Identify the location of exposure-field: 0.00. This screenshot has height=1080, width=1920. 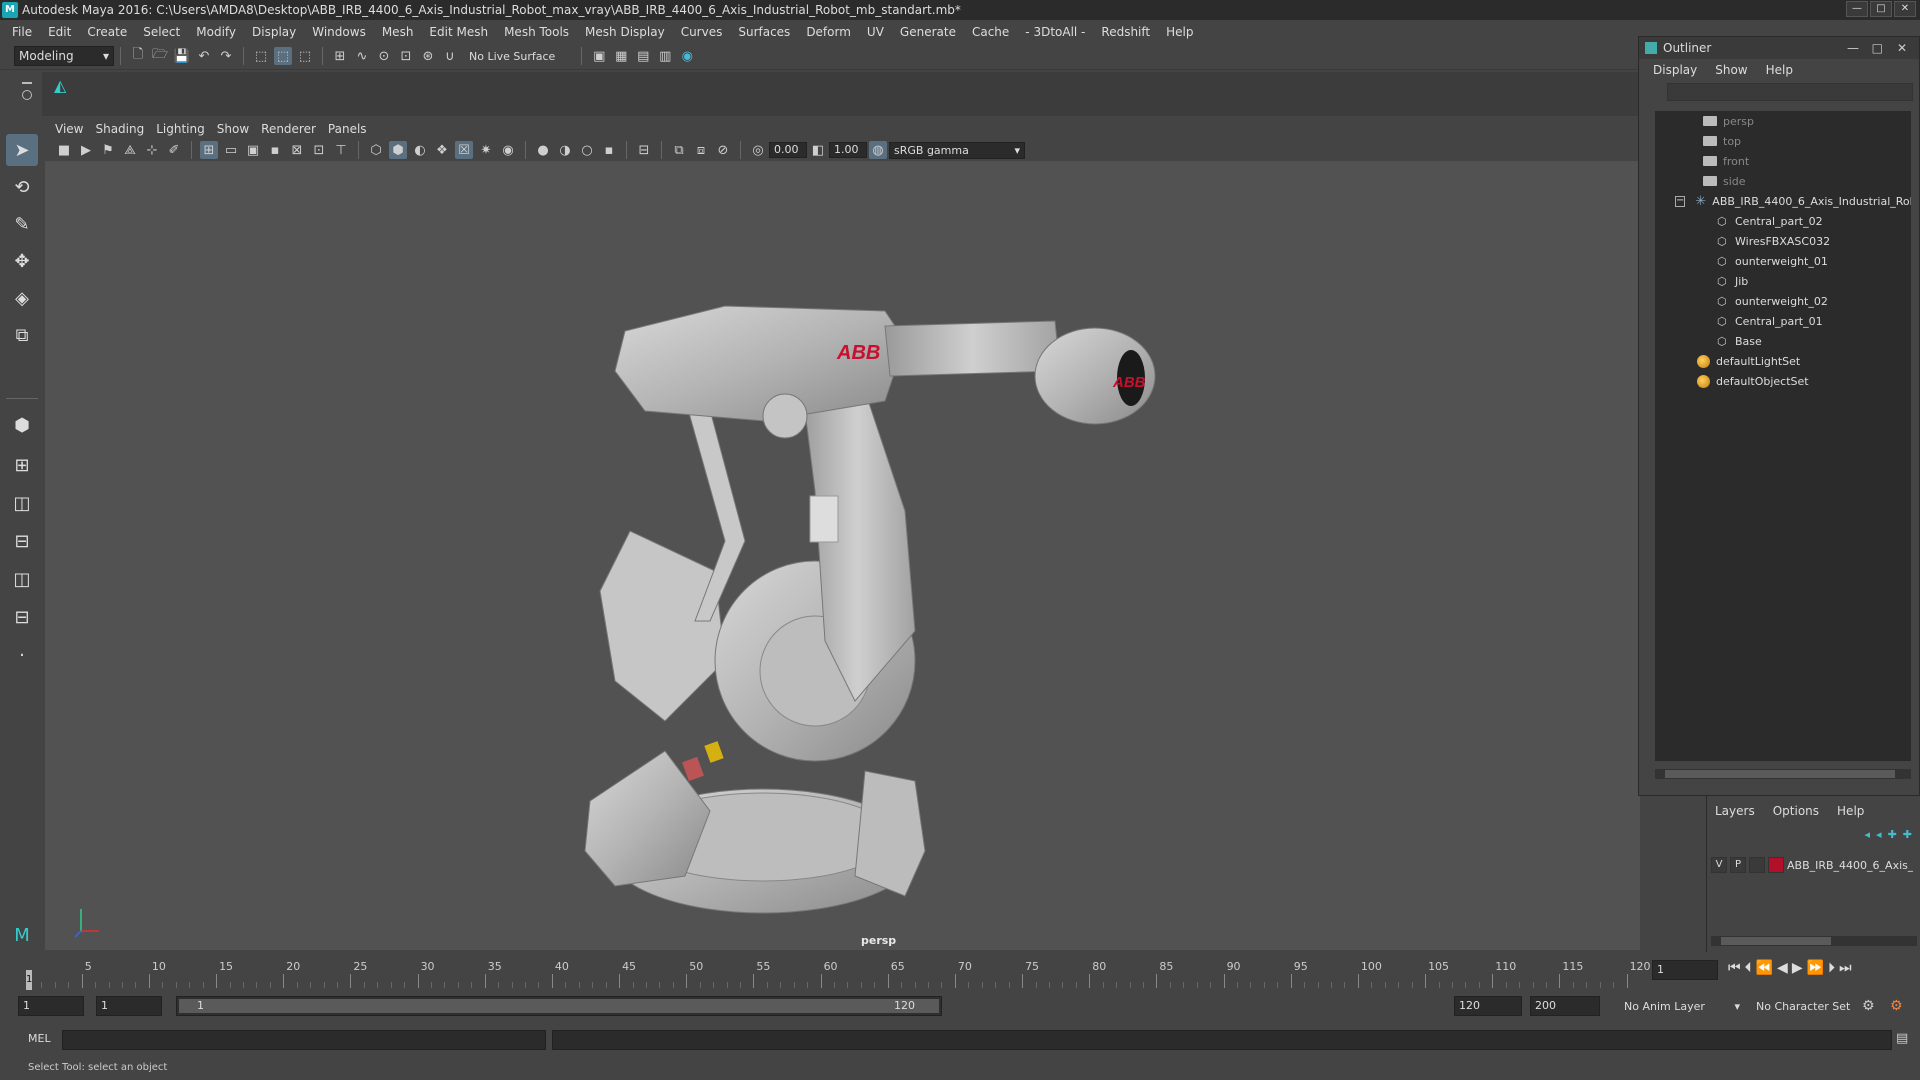
(788, 150).